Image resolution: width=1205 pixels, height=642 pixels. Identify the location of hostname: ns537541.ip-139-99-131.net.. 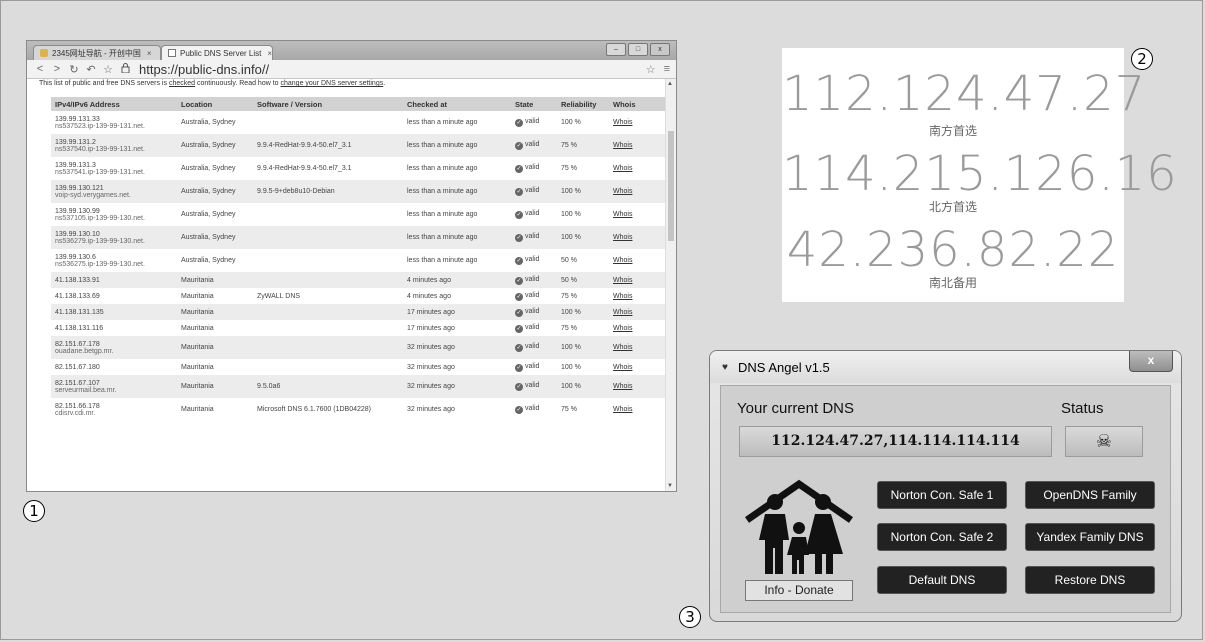
(100, 172).